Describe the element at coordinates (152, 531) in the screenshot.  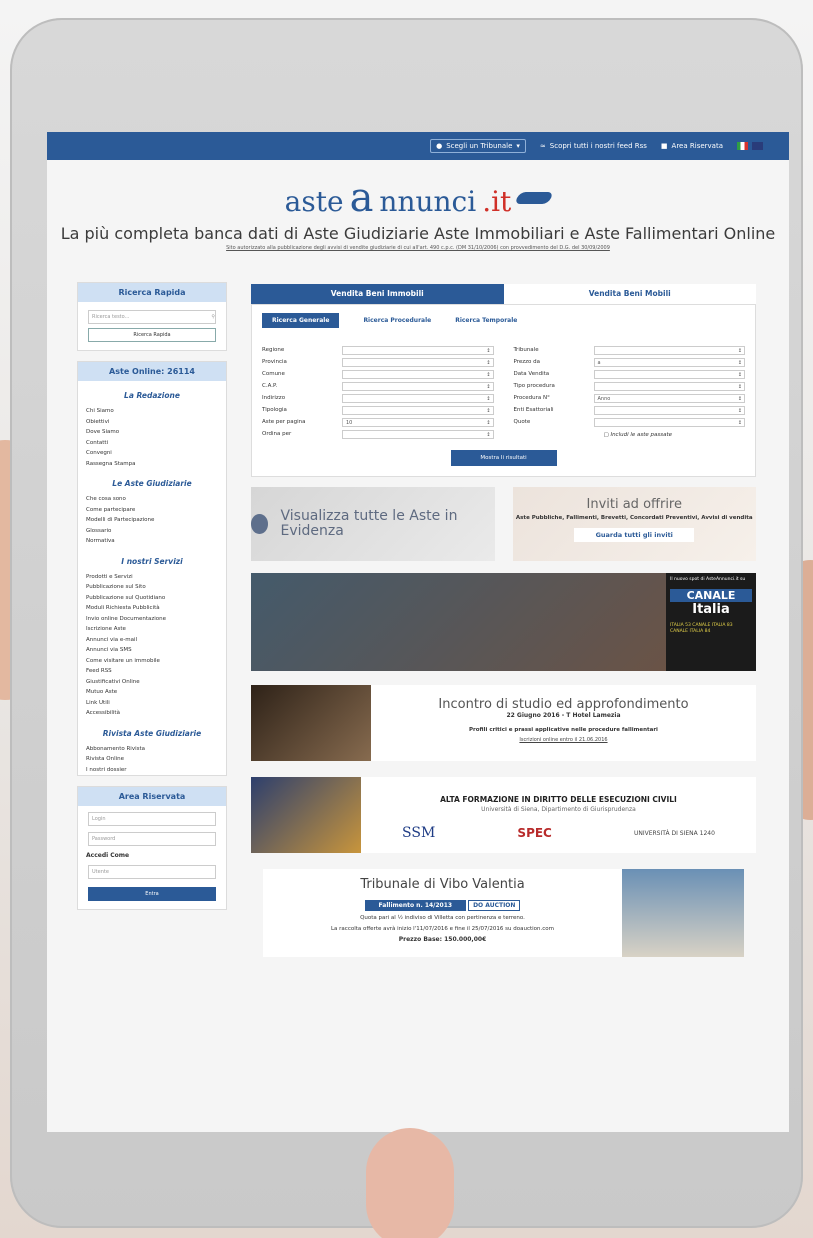
I see `sidebar-link: Glossario` at that location.